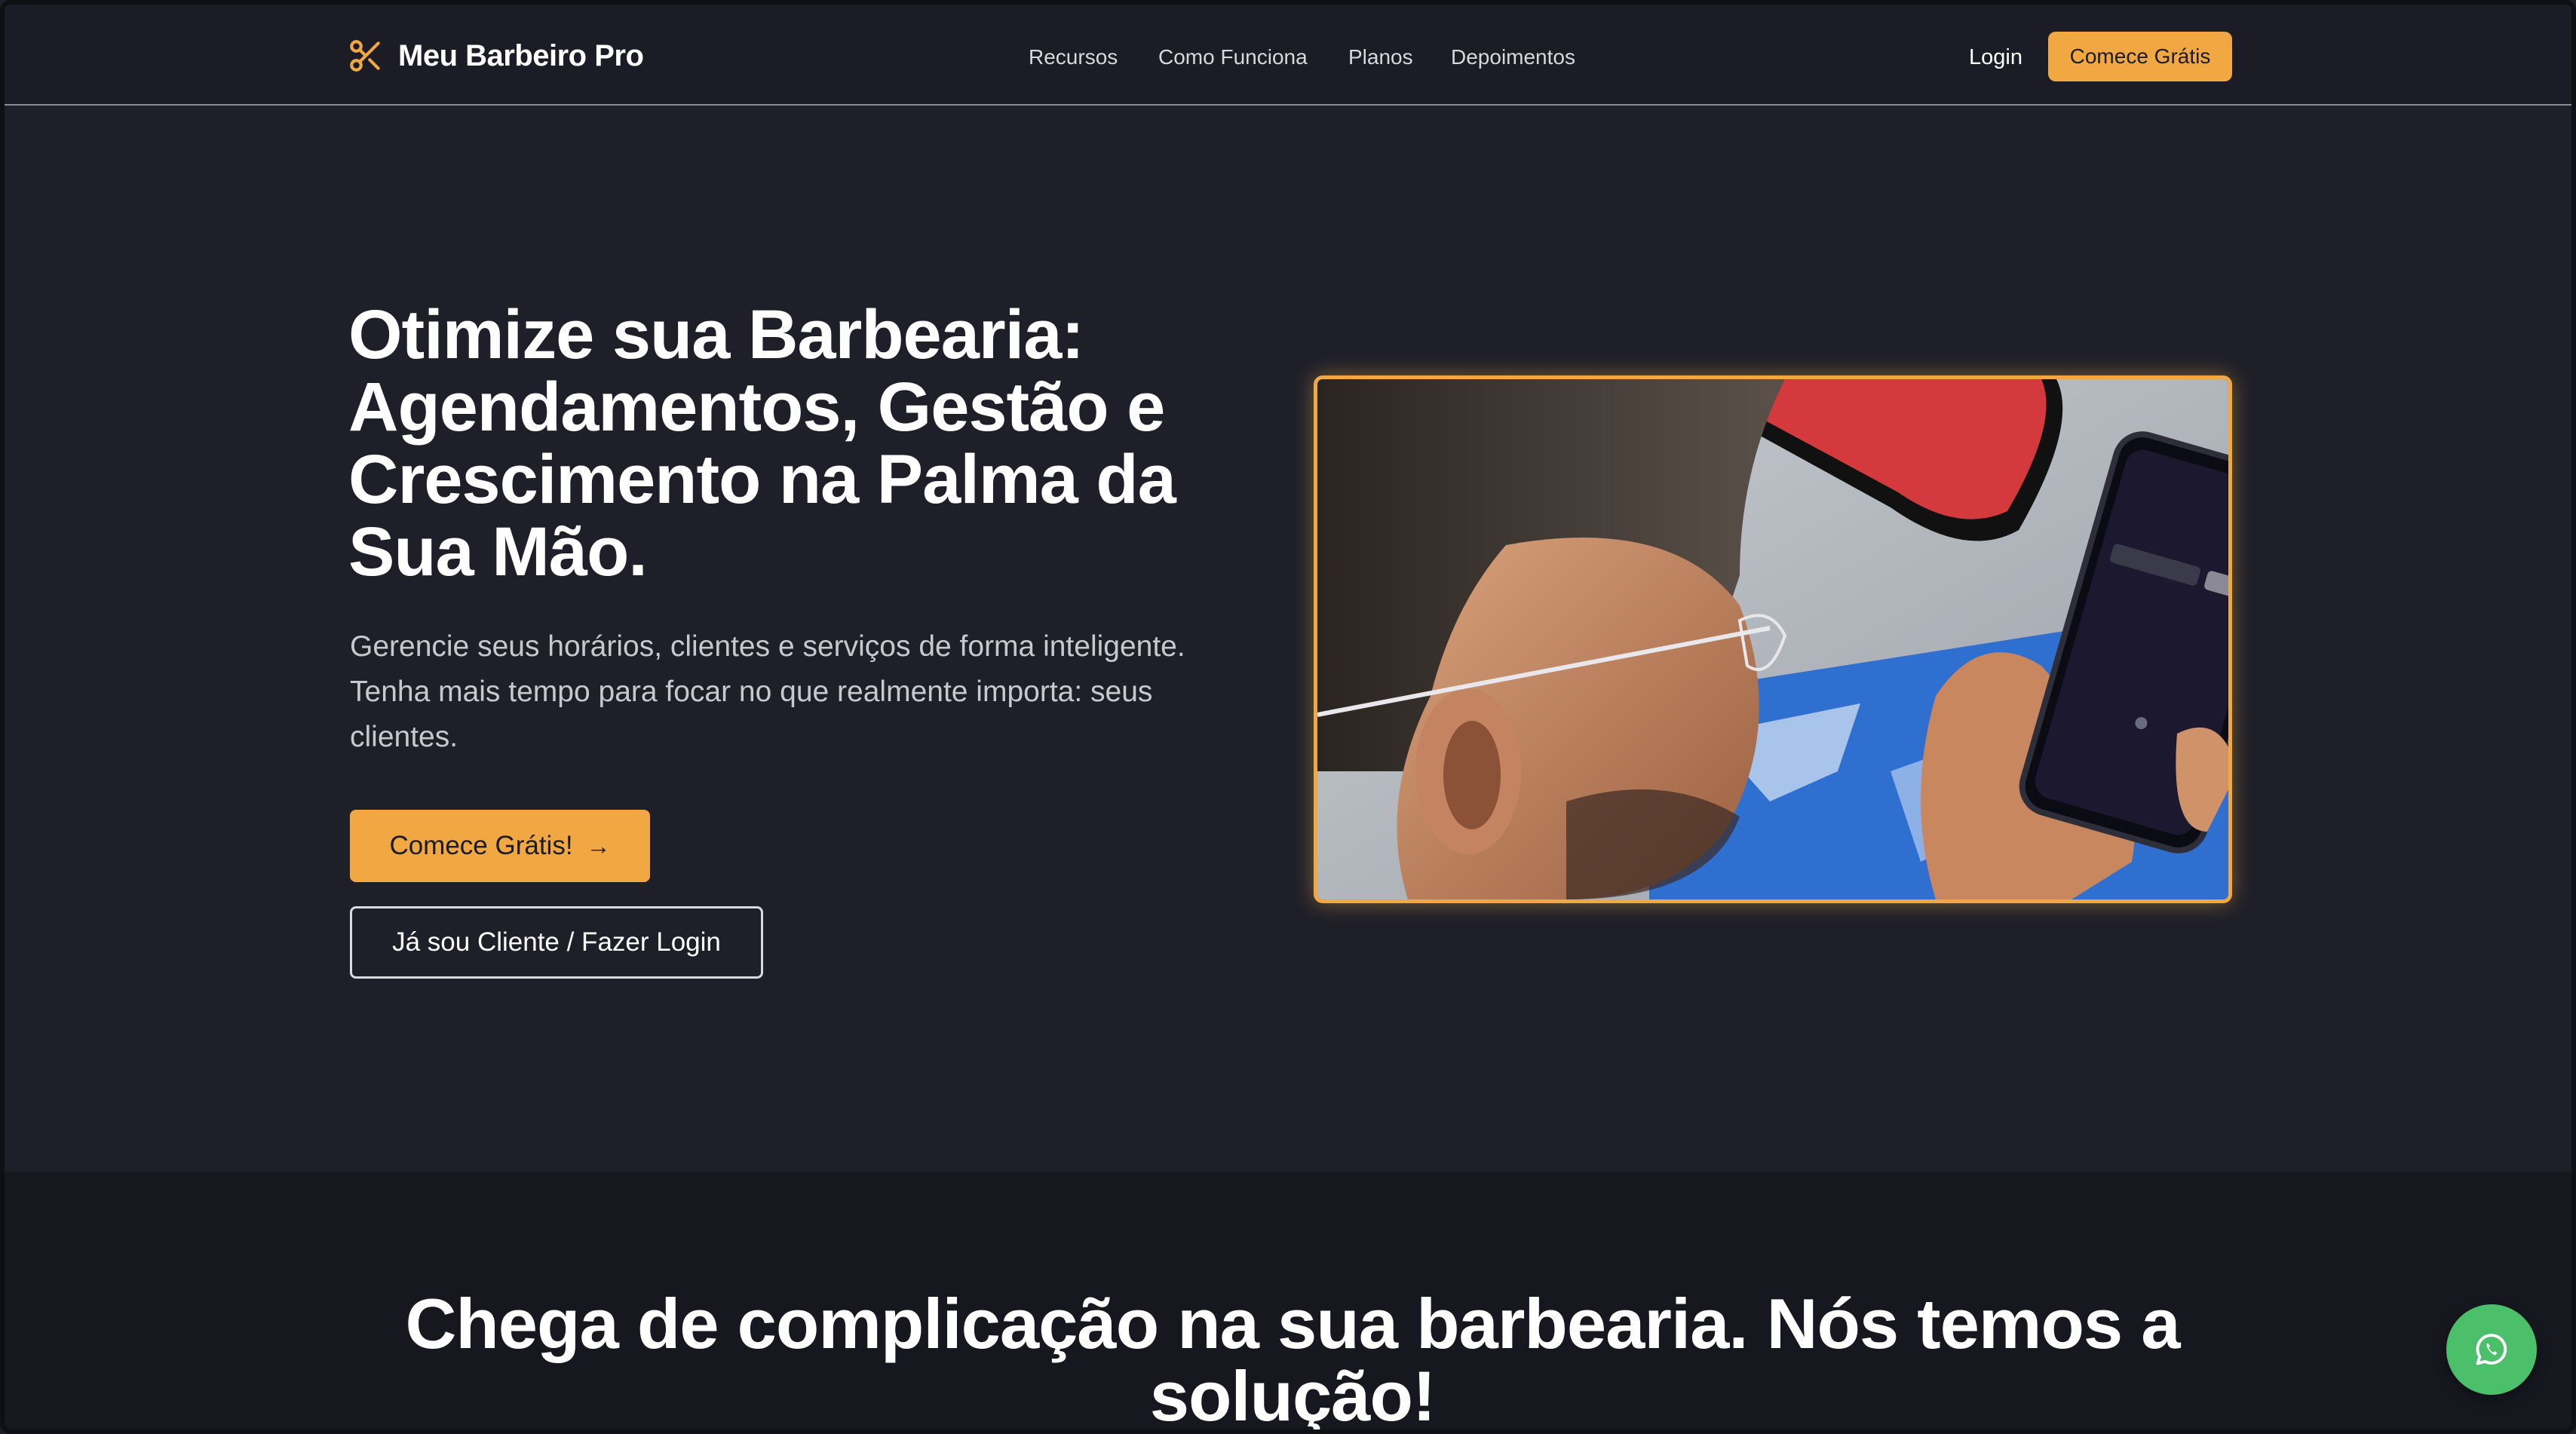 The image size is (2576, 1434). What do you see at coordinates (1380, 57) in the screenshot?
I see `nav-link-planos: Planos` at bounding box center [1380, 57].